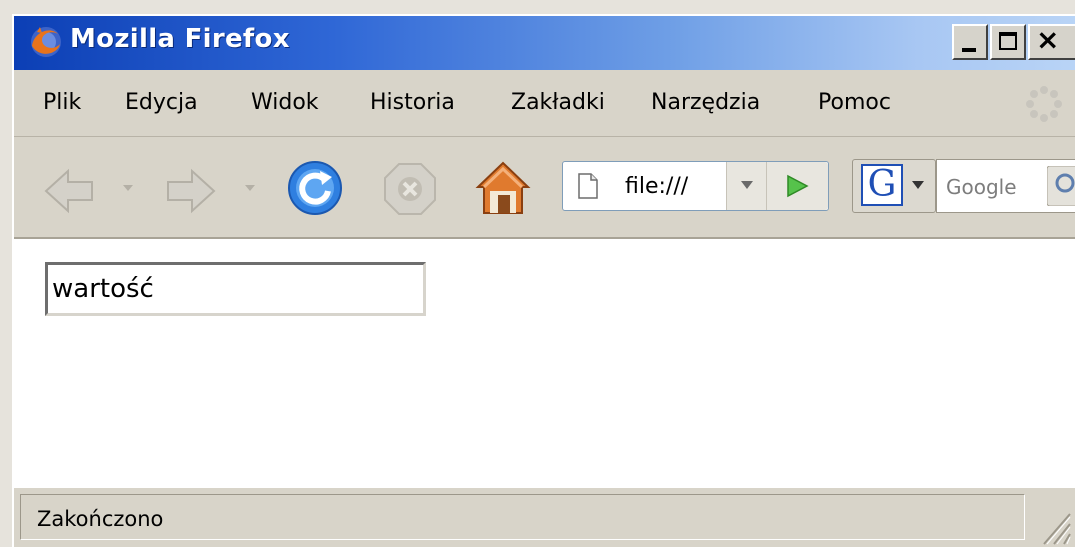 The width and height of the screenshot is (1075, 547). What do you see at coordinates (46, 42) in the screenshot?
I see `firefox-logo-icon` at bounding box center [46, 42].